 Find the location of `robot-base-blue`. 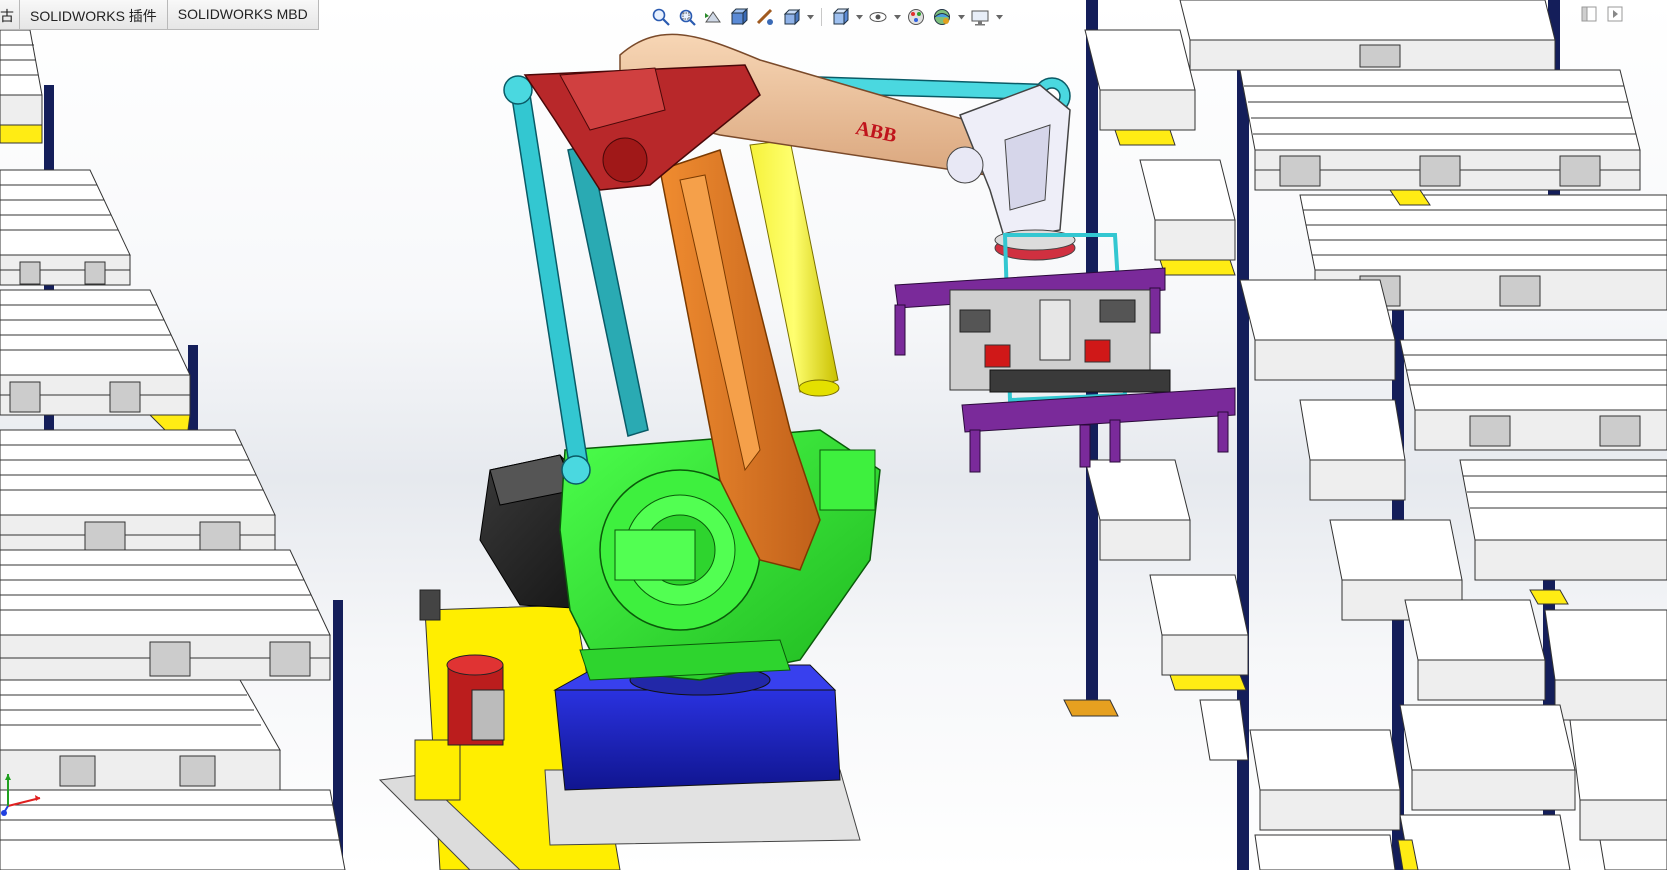

robot-base-blue is located at coordinates (697, 740).